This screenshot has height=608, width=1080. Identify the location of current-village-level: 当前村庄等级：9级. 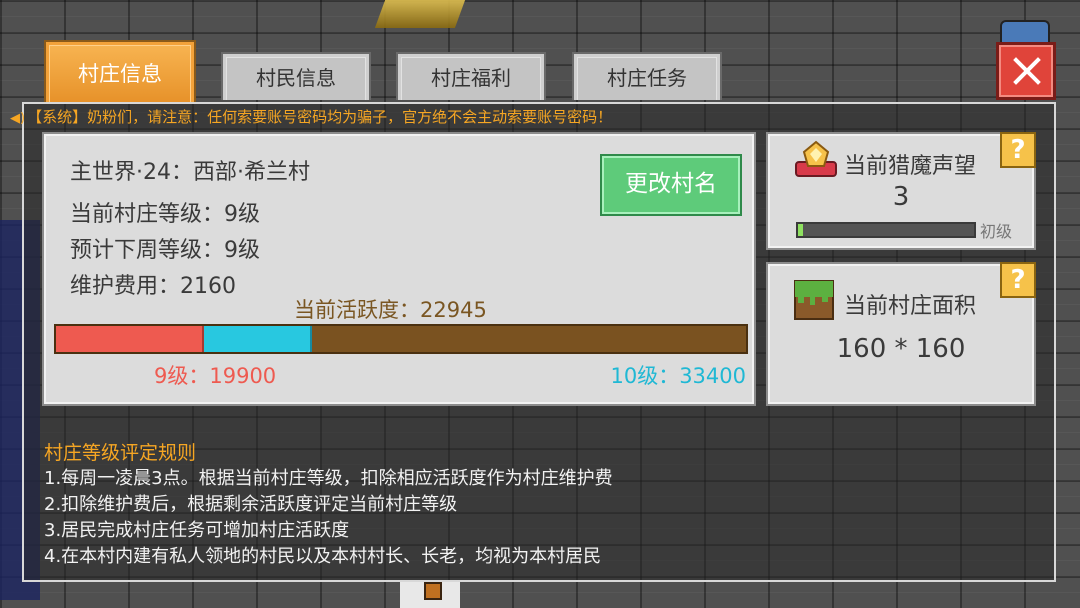
(165, 214).